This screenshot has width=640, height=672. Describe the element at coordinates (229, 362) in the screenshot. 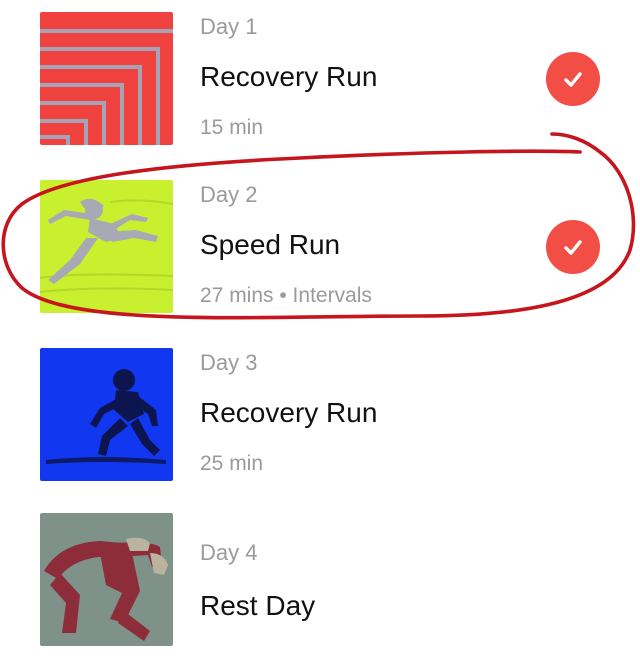

I see `day-label: Day 3` at that location.